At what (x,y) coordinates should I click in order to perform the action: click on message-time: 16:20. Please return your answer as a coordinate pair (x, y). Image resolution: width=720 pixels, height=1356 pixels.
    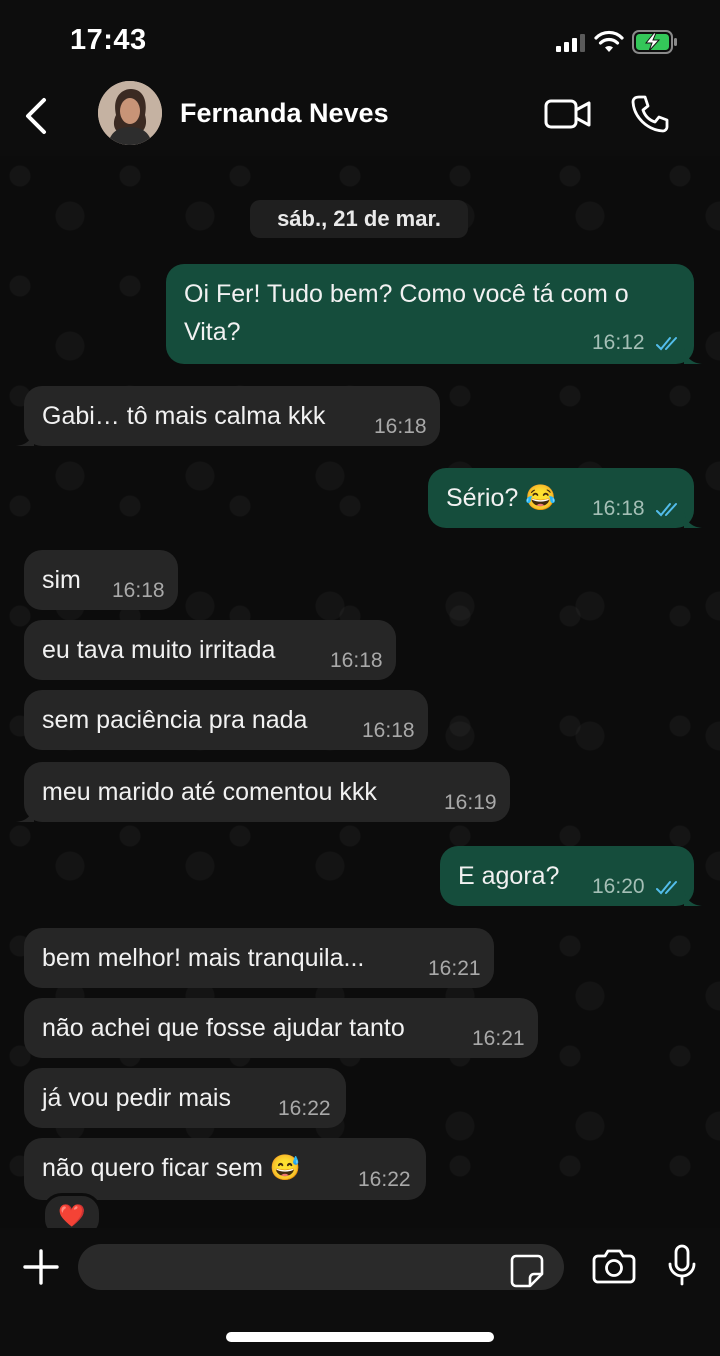
    Looking at the image, I should click on (618, 886).